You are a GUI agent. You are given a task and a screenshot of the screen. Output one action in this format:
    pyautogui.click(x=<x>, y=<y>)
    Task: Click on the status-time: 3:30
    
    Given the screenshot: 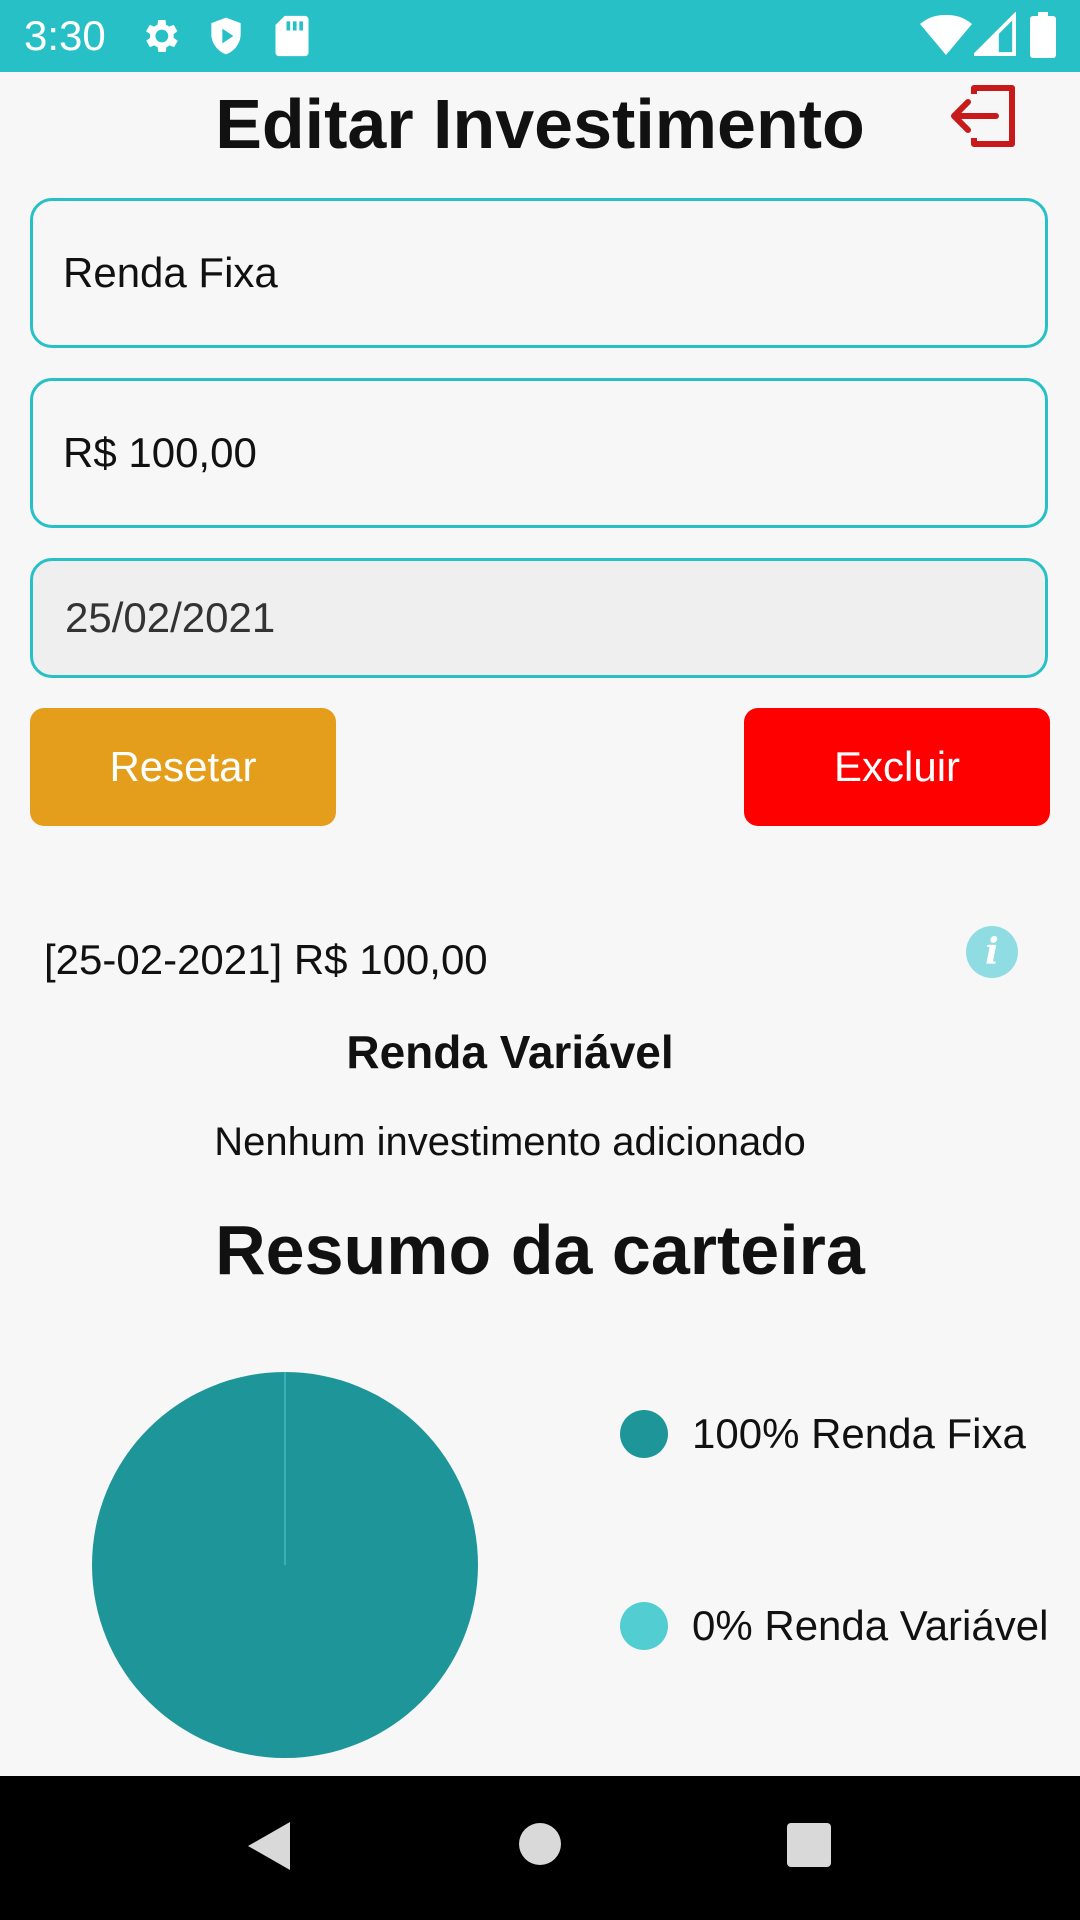 What is the action you would take?
    pyautogui.click(x=65, y=35)
    